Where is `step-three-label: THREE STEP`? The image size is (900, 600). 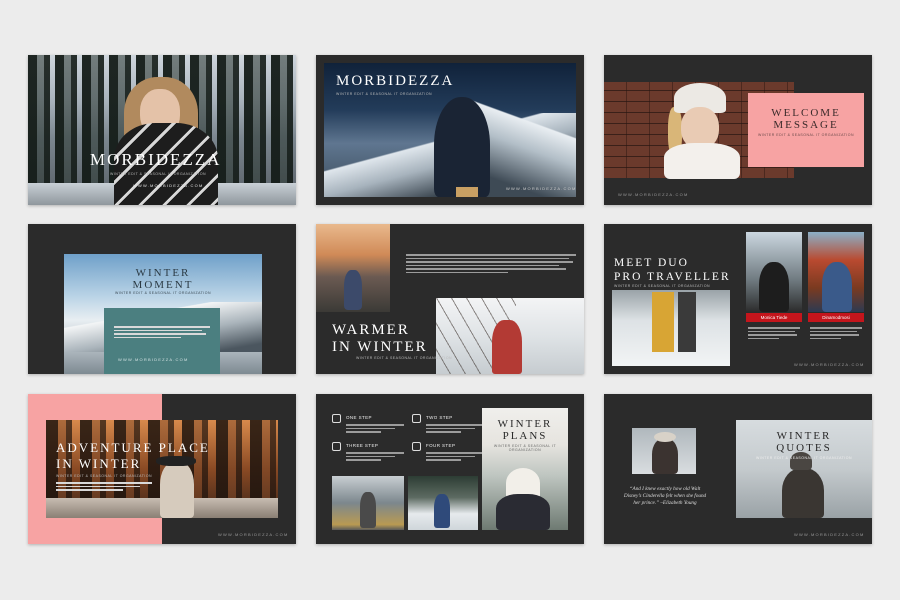
step-three-label: THREE STEP is located at coordinates (362, 445).